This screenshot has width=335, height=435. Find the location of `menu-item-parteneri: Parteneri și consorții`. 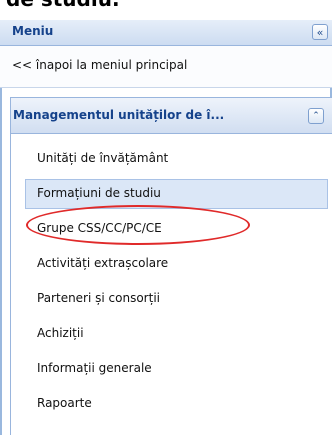

menu-item-parteneri: Parteneri și consorții is located at coordinates (171, 299).